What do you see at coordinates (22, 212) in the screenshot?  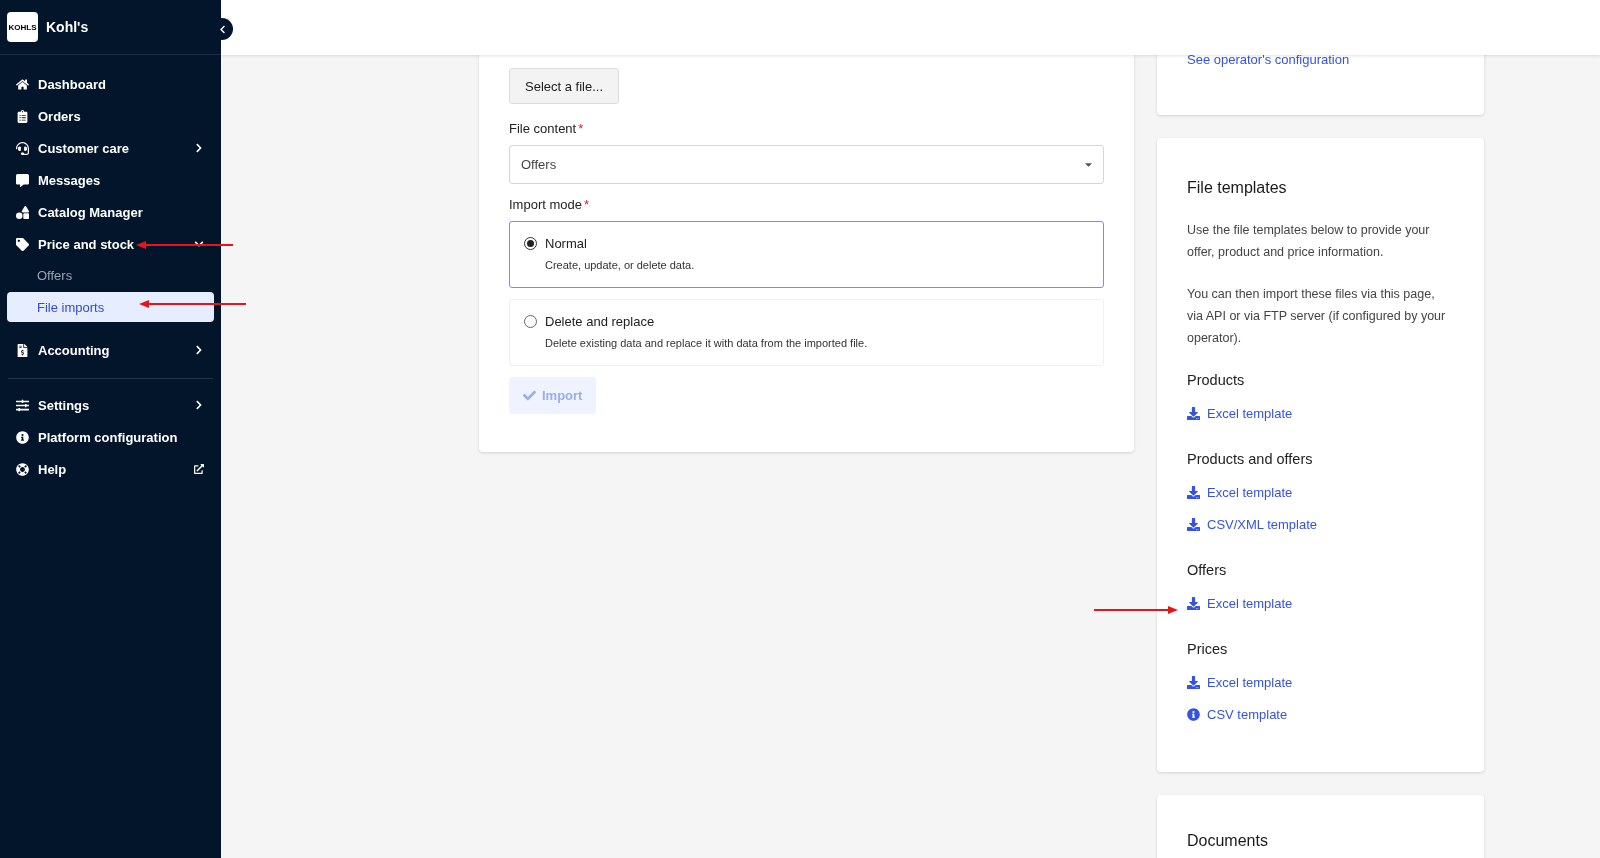 I see `shapes-icon` at bounding box center [22, 212].